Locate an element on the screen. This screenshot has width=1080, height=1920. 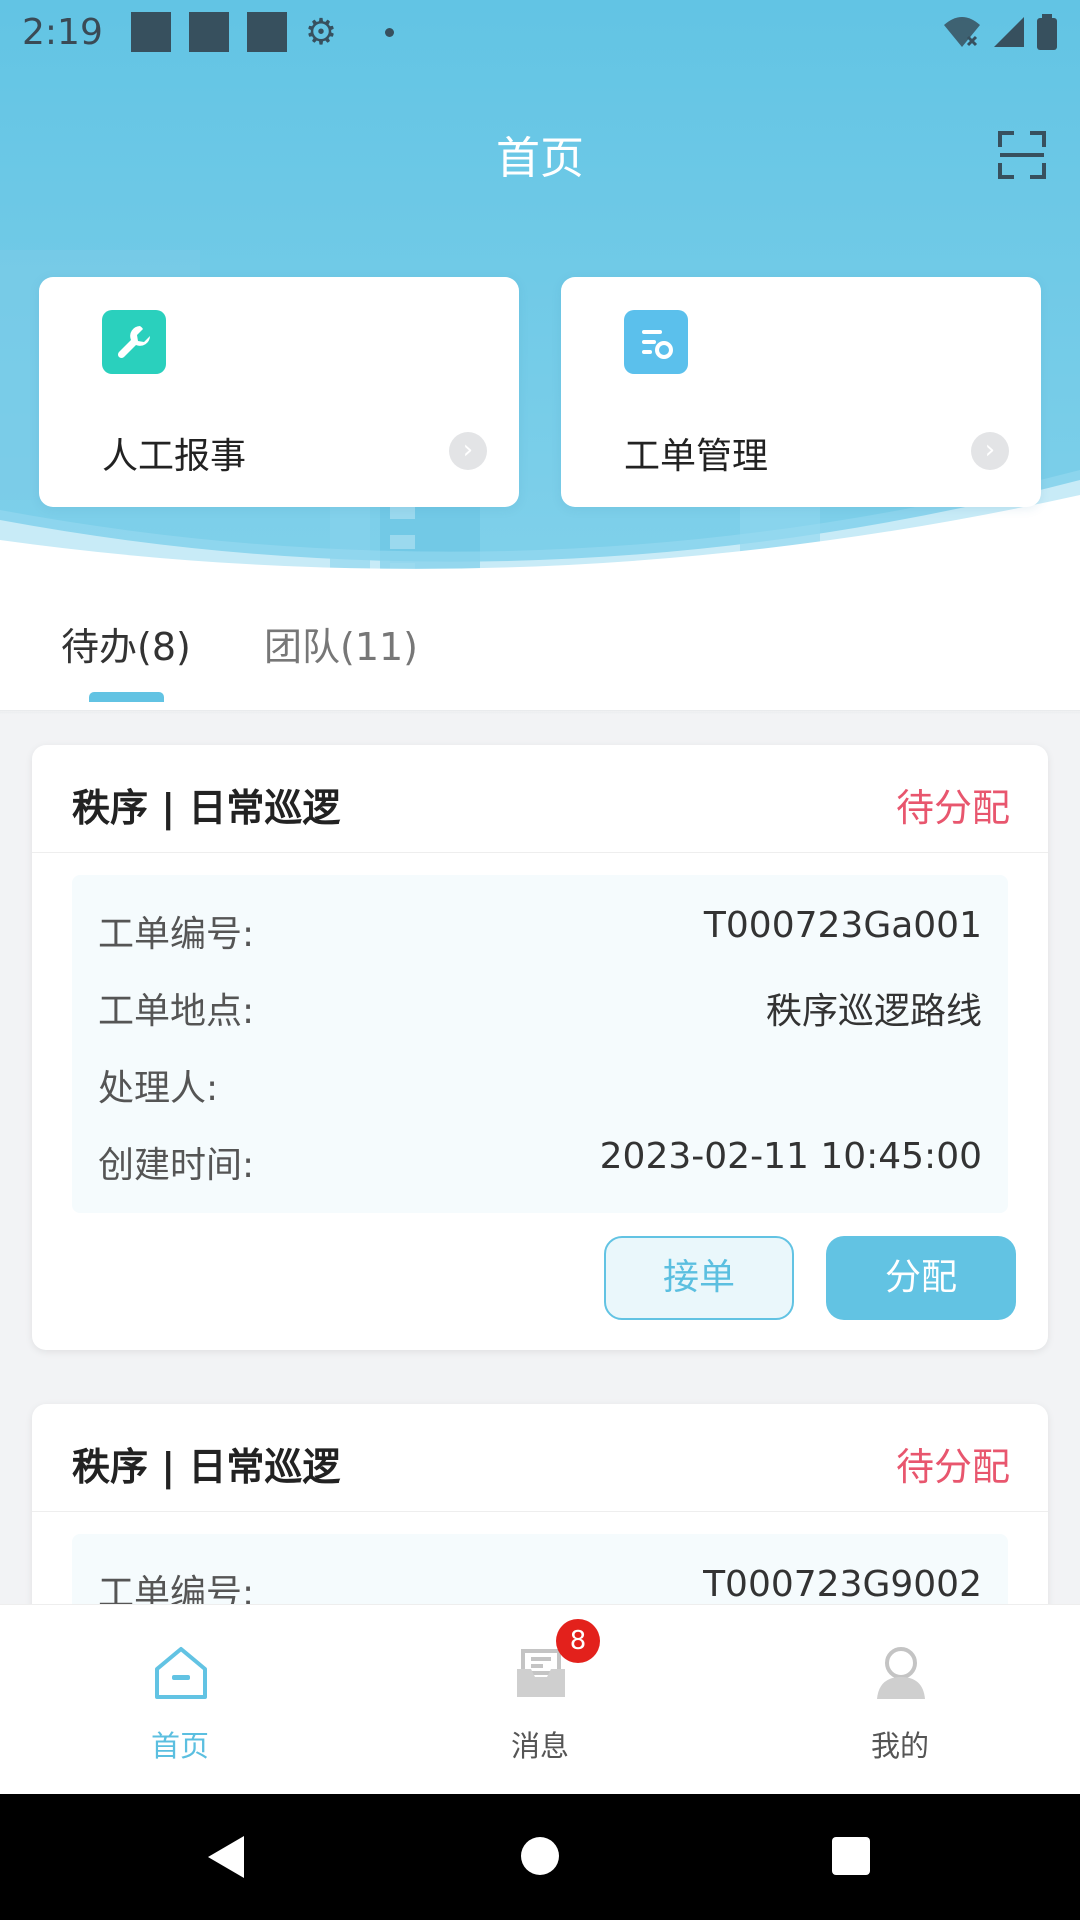
work-order-management-card: 工单管理 › is located at coordinates (801, 392).